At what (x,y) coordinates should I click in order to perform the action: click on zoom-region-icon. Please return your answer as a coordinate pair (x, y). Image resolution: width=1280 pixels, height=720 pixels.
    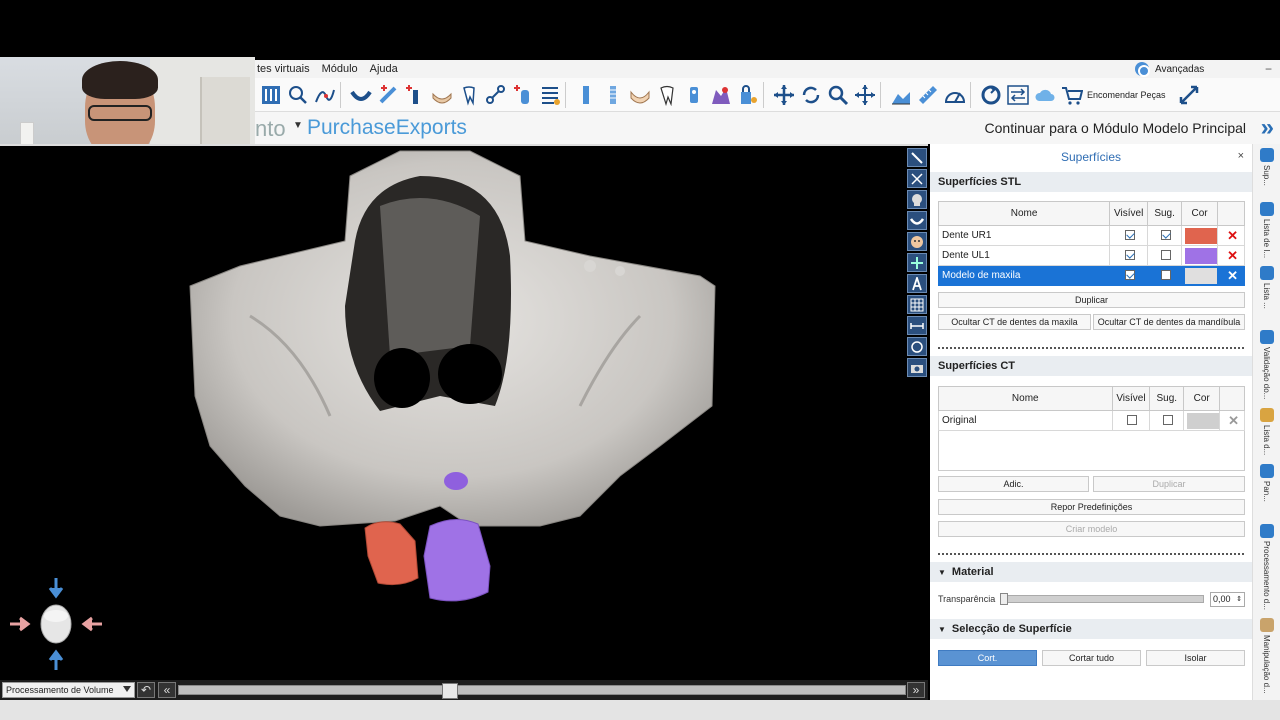
    Looking at the image, I should click on (298, 95).